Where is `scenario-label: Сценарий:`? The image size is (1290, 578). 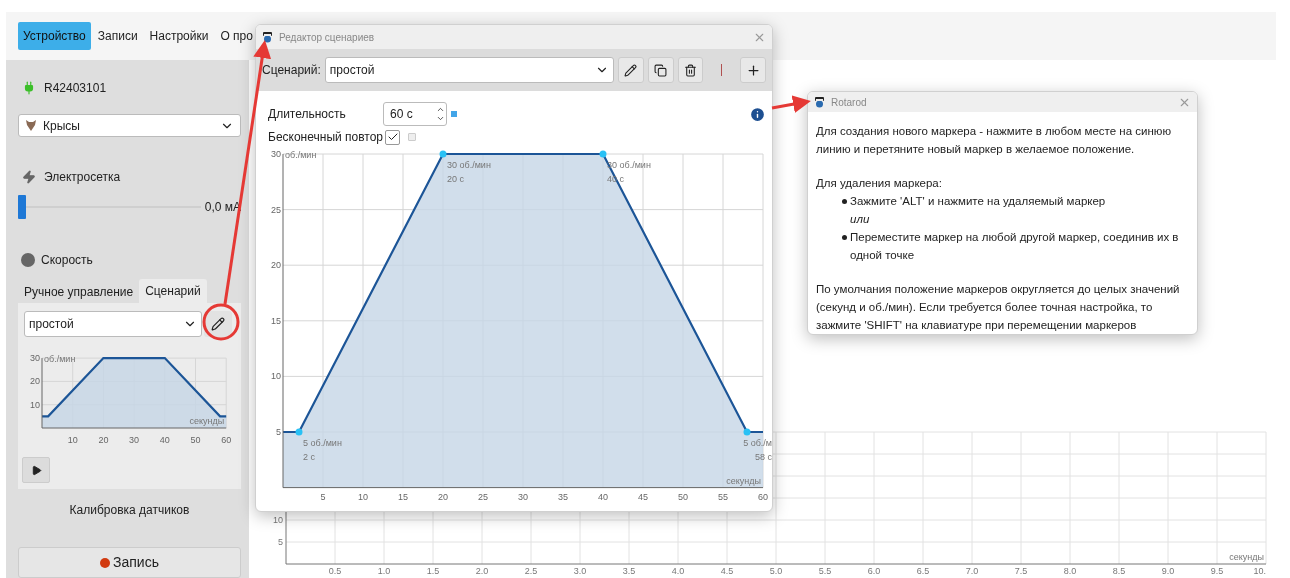 scenario-label: Сценарий: is located at coordinates (291, 70).